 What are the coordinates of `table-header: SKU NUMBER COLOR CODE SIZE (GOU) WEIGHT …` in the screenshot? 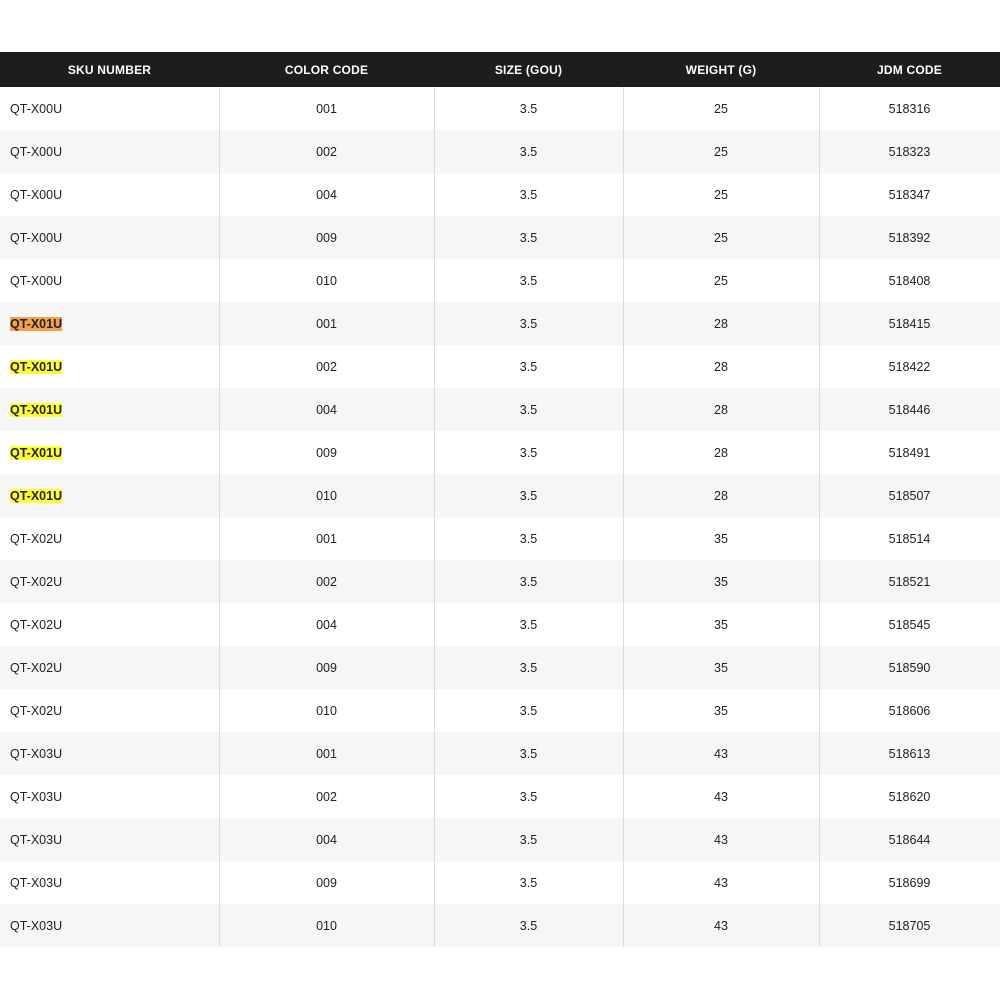 It's located at (500, 69).